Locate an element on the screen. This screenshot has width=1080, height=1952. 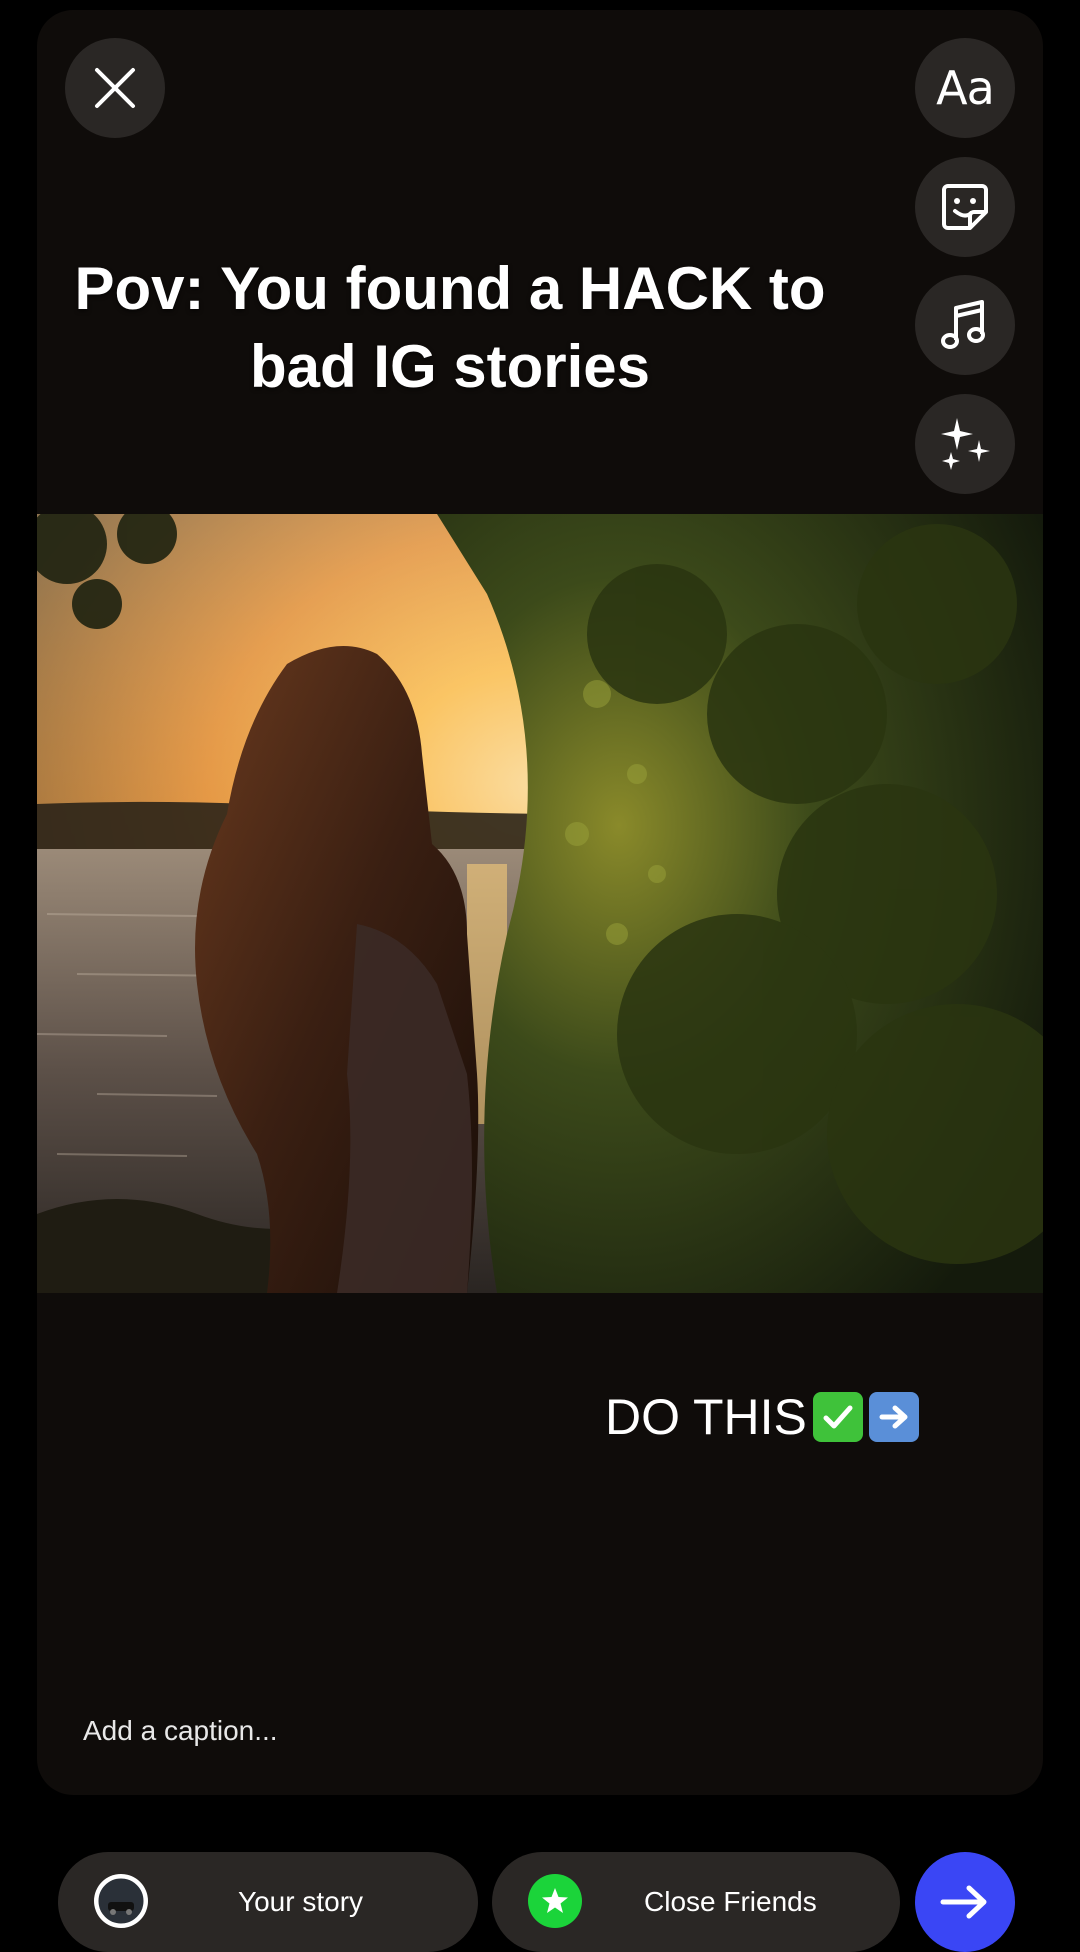
close-friends-label: Close Friends is located at coordinates (730, 1901).